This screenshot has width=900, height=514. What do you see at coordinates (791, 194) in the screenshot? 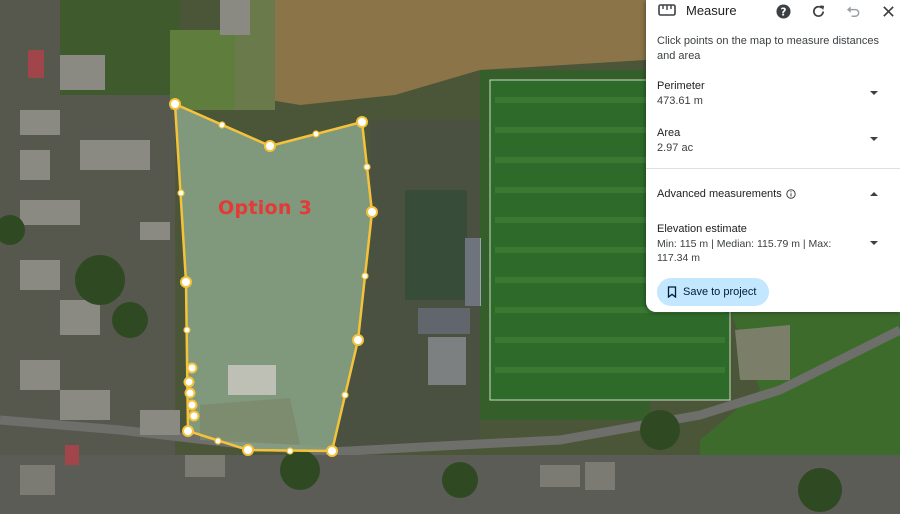
I see `info-icon` at bounding box center [791, 194].